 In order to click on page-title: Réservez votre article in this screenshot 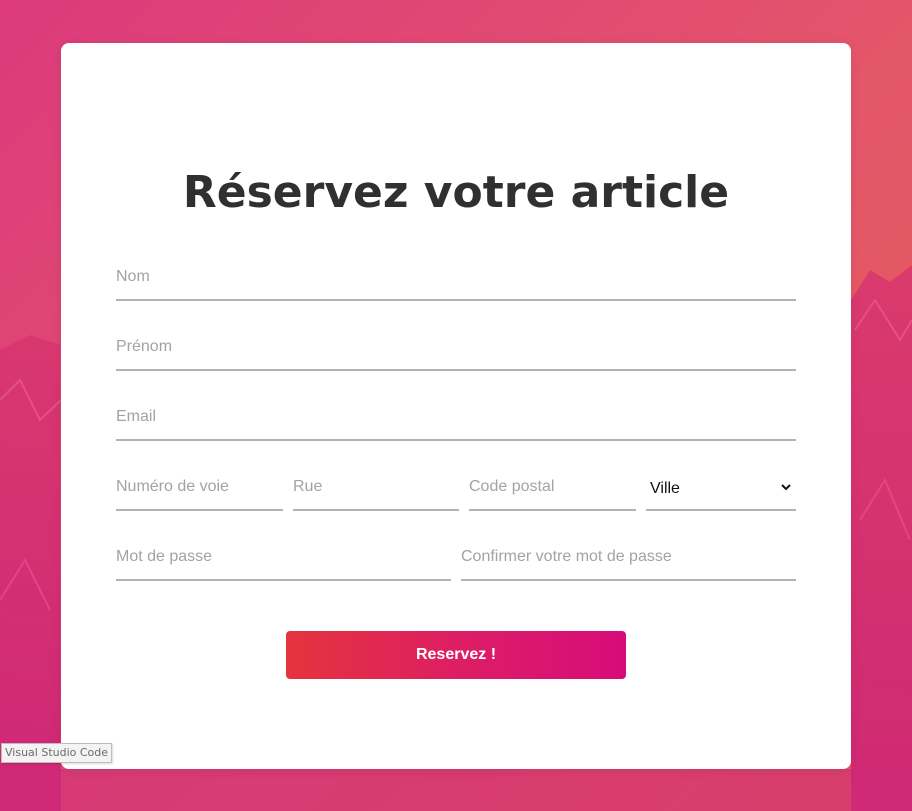, I will do `click(456, 192)`.